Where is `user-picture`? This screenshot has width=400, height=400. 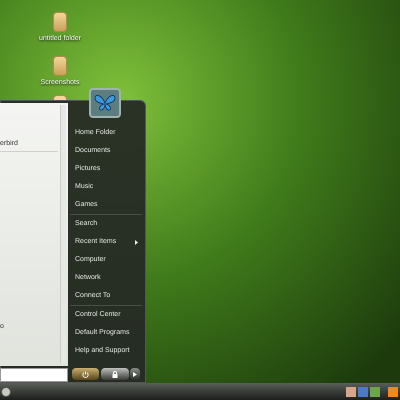
user-picture is located at coordinates (105, 103).